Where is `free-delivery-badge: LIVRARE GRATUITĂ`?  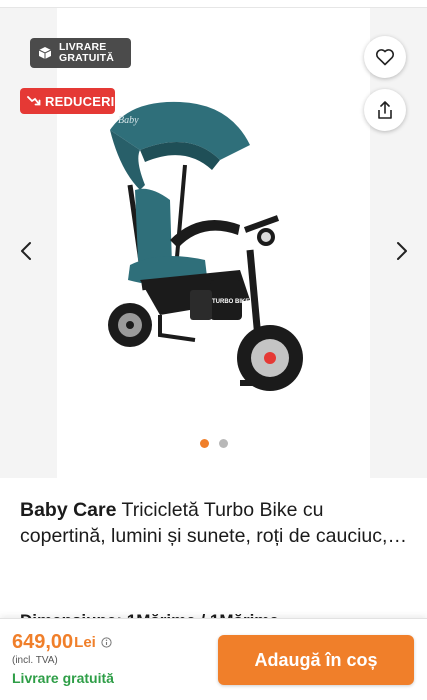 free-delivery-badge: LIVRARE GRATUITĂ is located at coordinates (80, 53).